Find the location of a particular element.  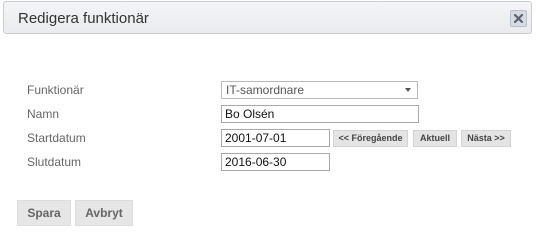

dialog-title: Redigera funktionär is located at coordinates (83, 18).